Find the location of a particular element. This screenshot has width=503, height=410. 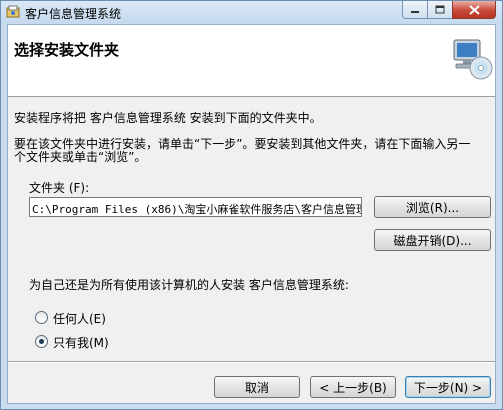

maximize-icon is located at coordinates (440, 9).